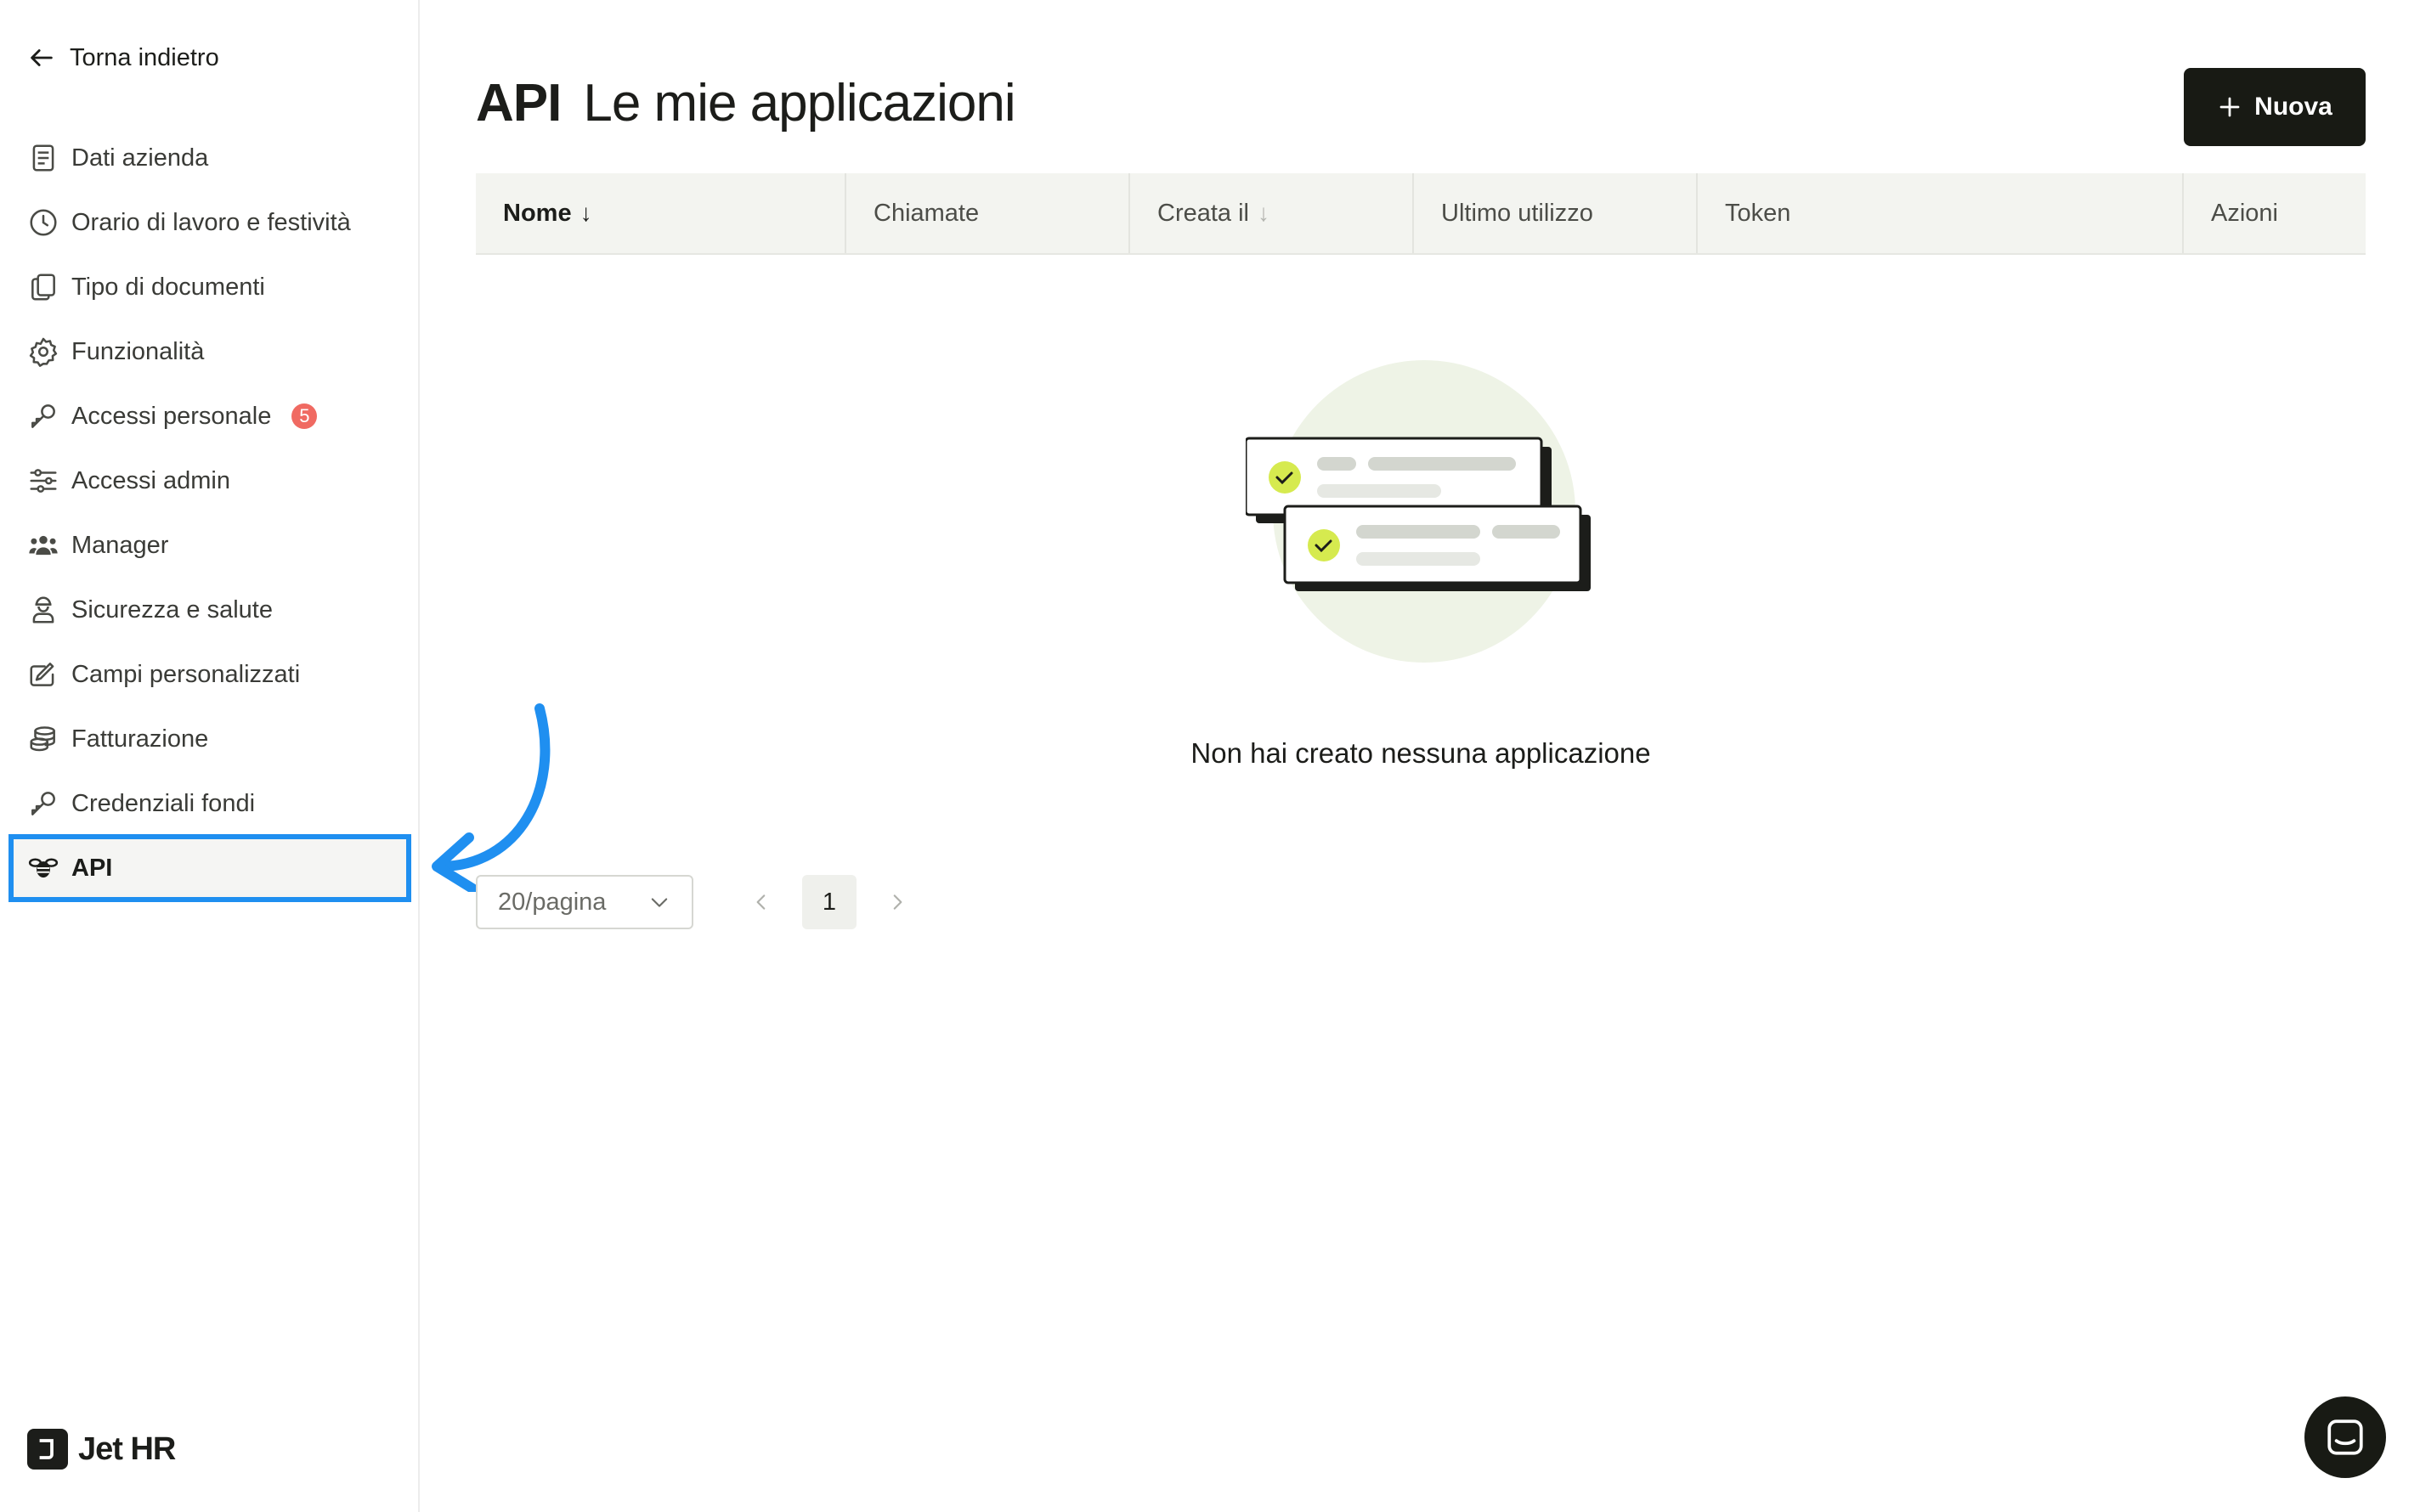  I want to click on sidebar-item-label: Manager, so click(120, 545).